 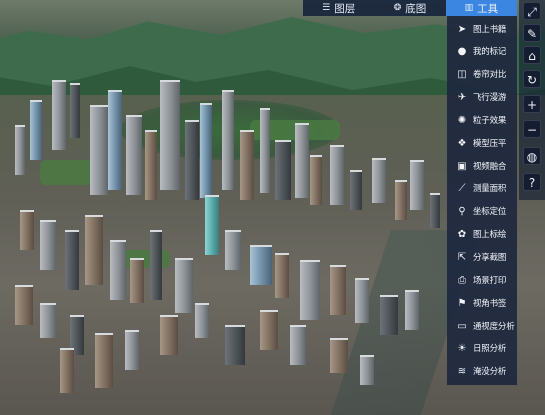 I want to click on refresh-button: ↻, so click(x=532, y=79).